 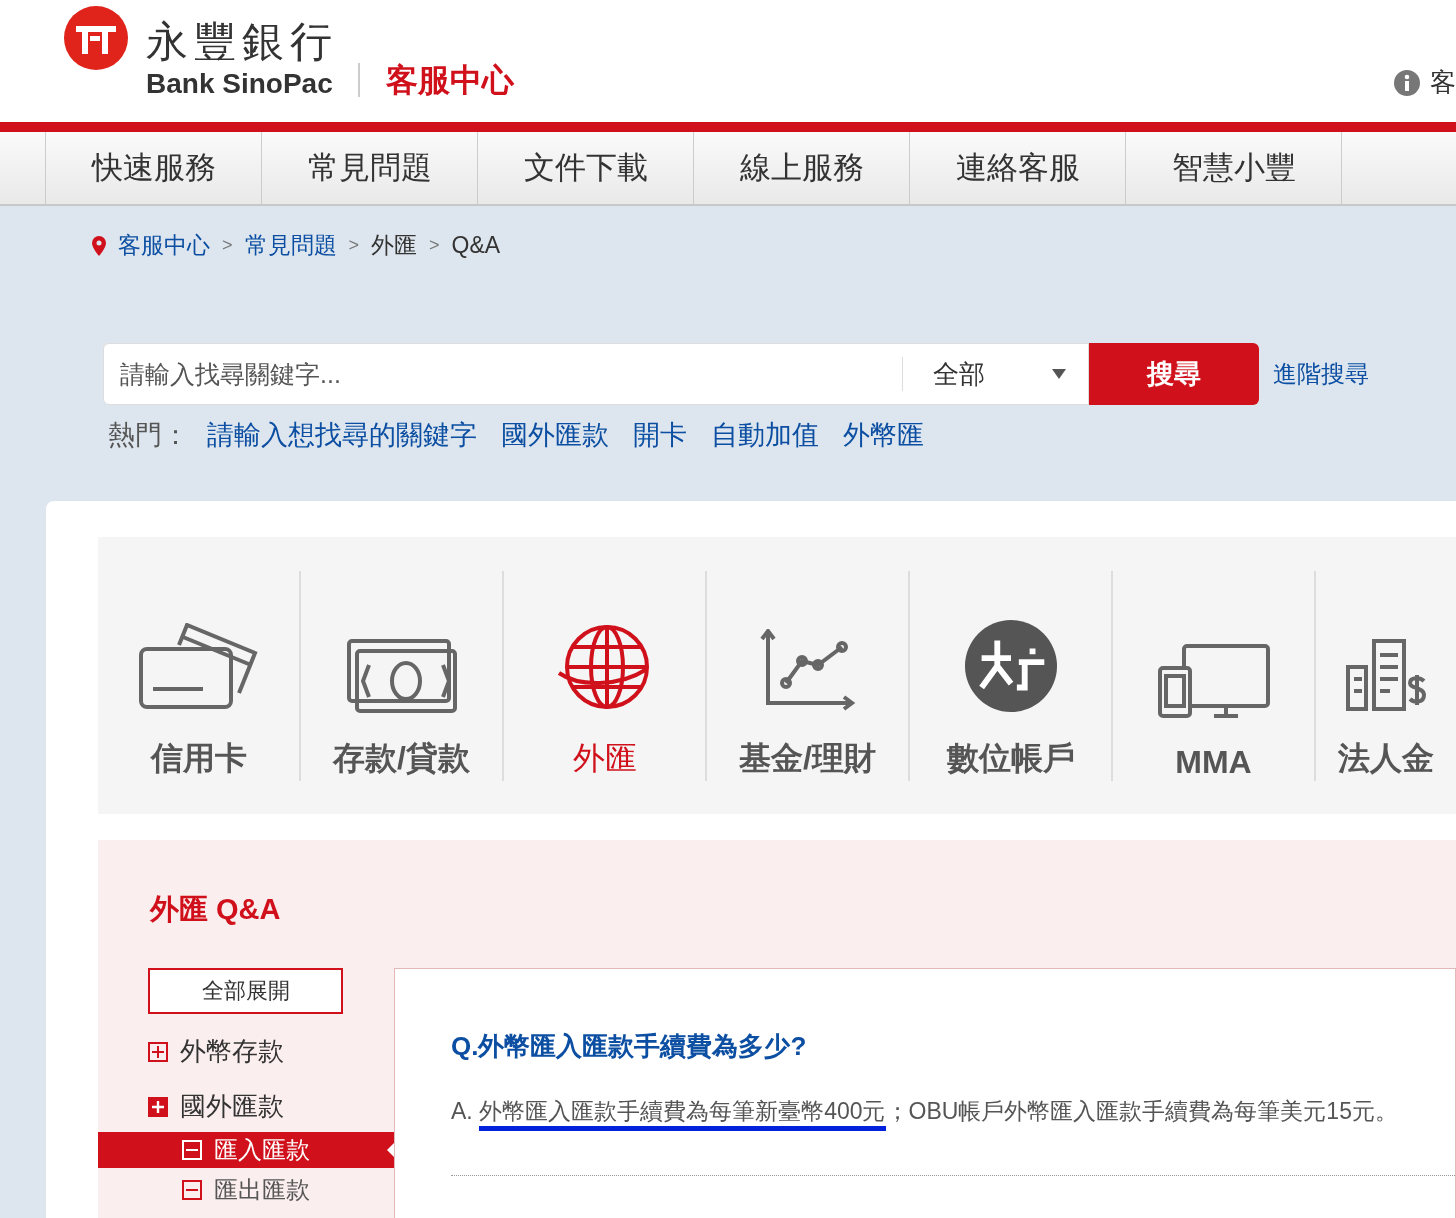 What do you see at coordinates (1059, 374) in the screenshot?
I see `dropdown-caret-icon` at bounding box center [1059, 374].